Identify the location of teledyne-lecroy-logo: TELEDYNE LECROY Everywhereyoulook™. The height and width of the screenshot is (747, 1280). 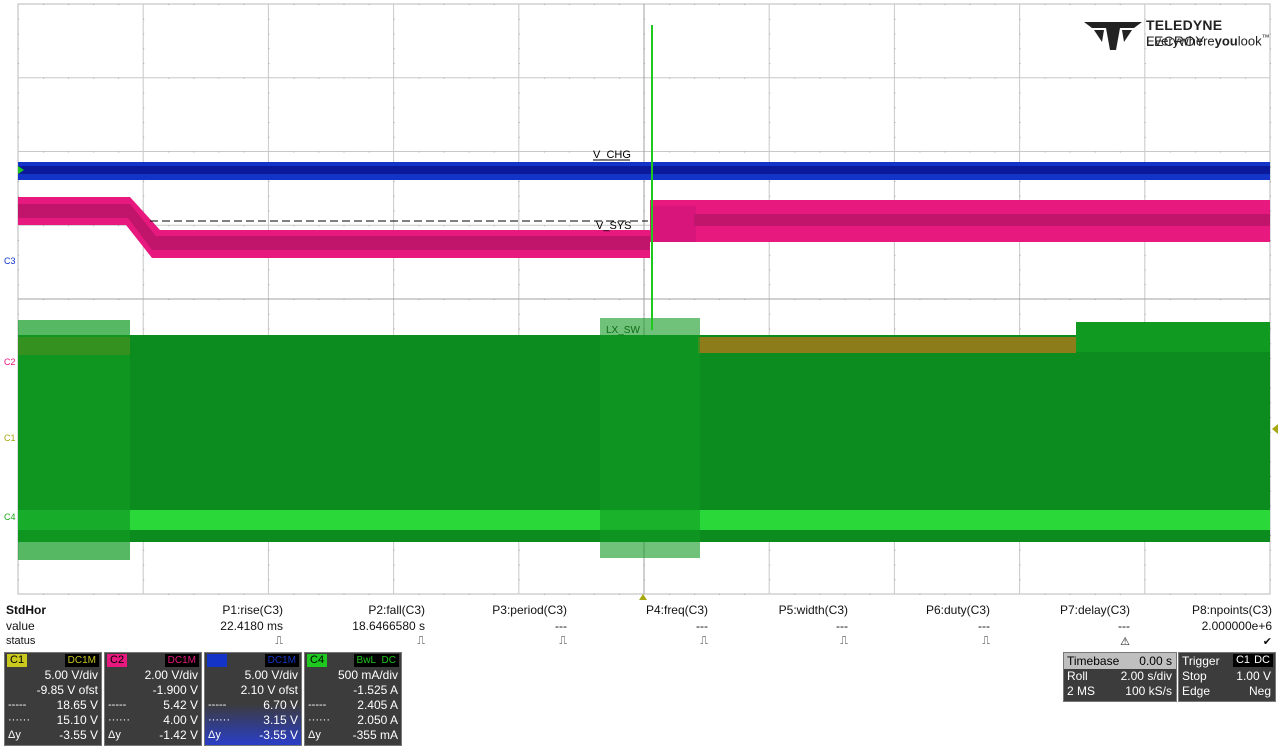
(1179, 34).